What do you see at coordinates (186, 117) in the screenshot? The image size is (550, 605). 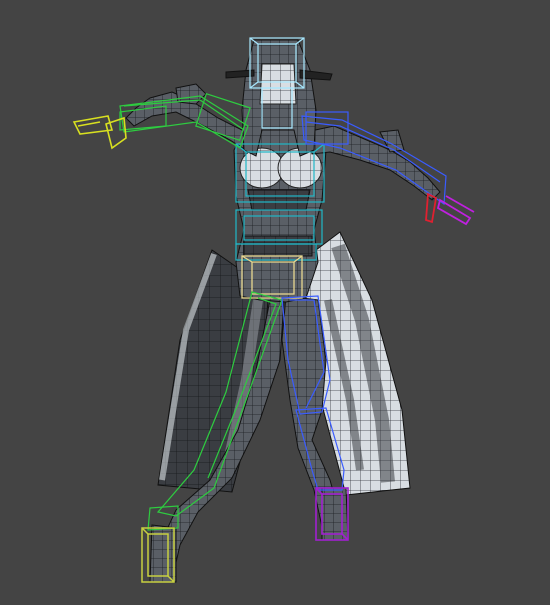 I see `left-arm-mesh` at bounding box center [186, 117].